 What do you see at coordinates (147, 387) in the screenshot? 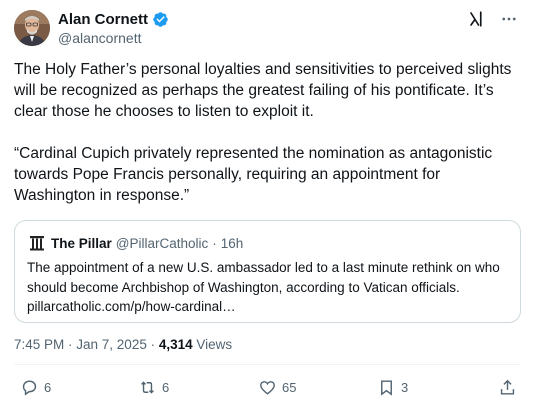
I see `repost-icon` at bounding box center [147, 387].